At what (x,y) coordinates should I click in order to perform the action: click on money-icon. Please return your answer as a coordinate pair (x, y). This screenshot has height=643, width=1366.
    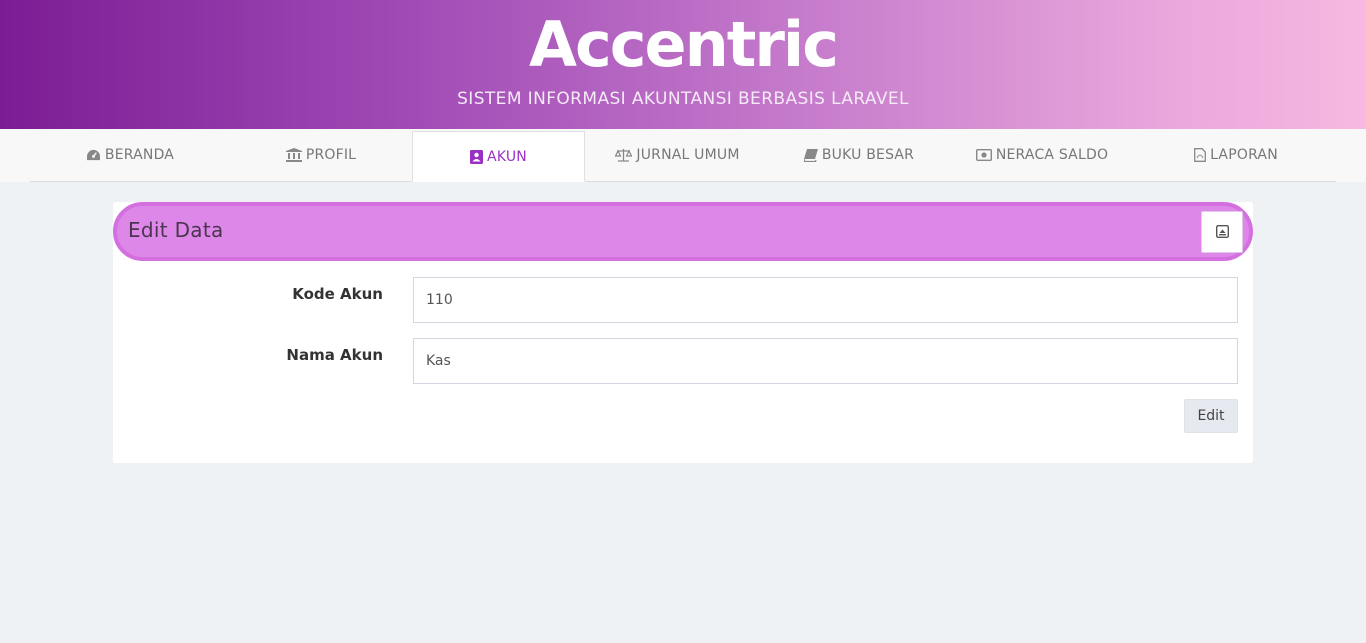
    Looking at the image, I should click on (983, 155).